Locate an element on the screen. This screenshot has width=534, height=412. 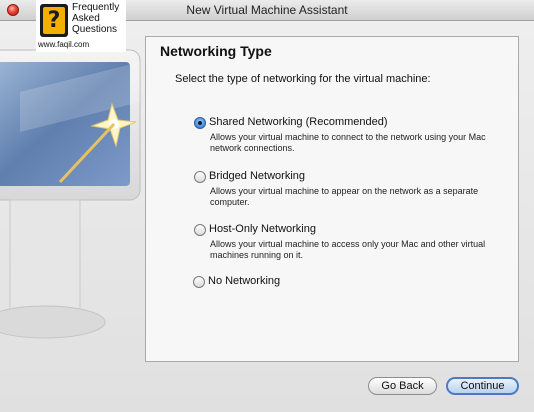
logo-text-line1: Frequently is located at coordinates (96, 7).